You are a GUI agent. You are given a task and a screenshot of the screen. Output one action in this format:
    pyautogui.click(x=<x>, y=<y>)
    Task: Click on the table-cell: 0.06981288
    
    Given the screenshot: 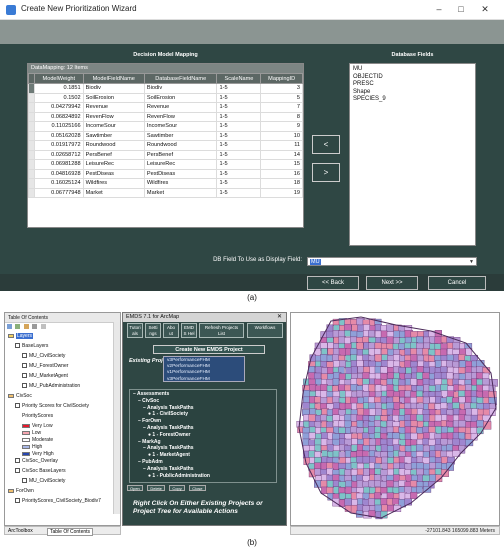 What is the action you would take?
    pyautogui.click(x=59, y=164)
    